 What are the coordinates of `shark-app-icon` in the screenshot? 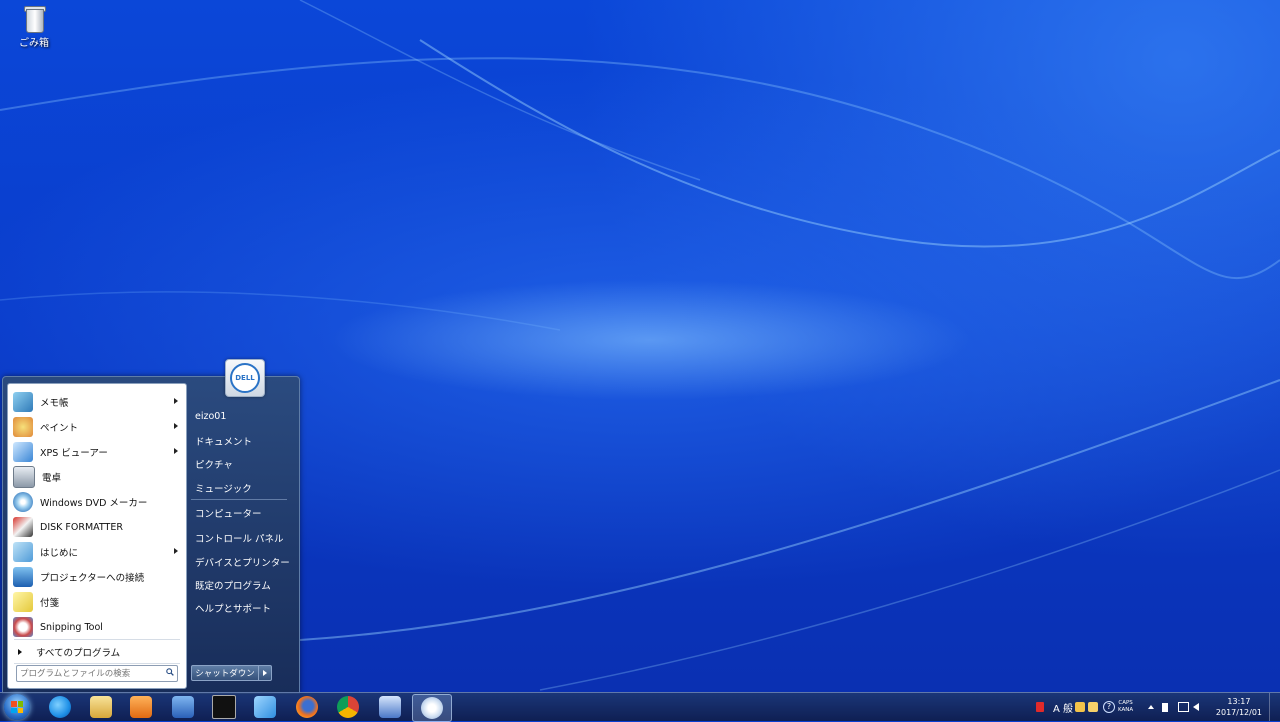 It's located at (265, 707).